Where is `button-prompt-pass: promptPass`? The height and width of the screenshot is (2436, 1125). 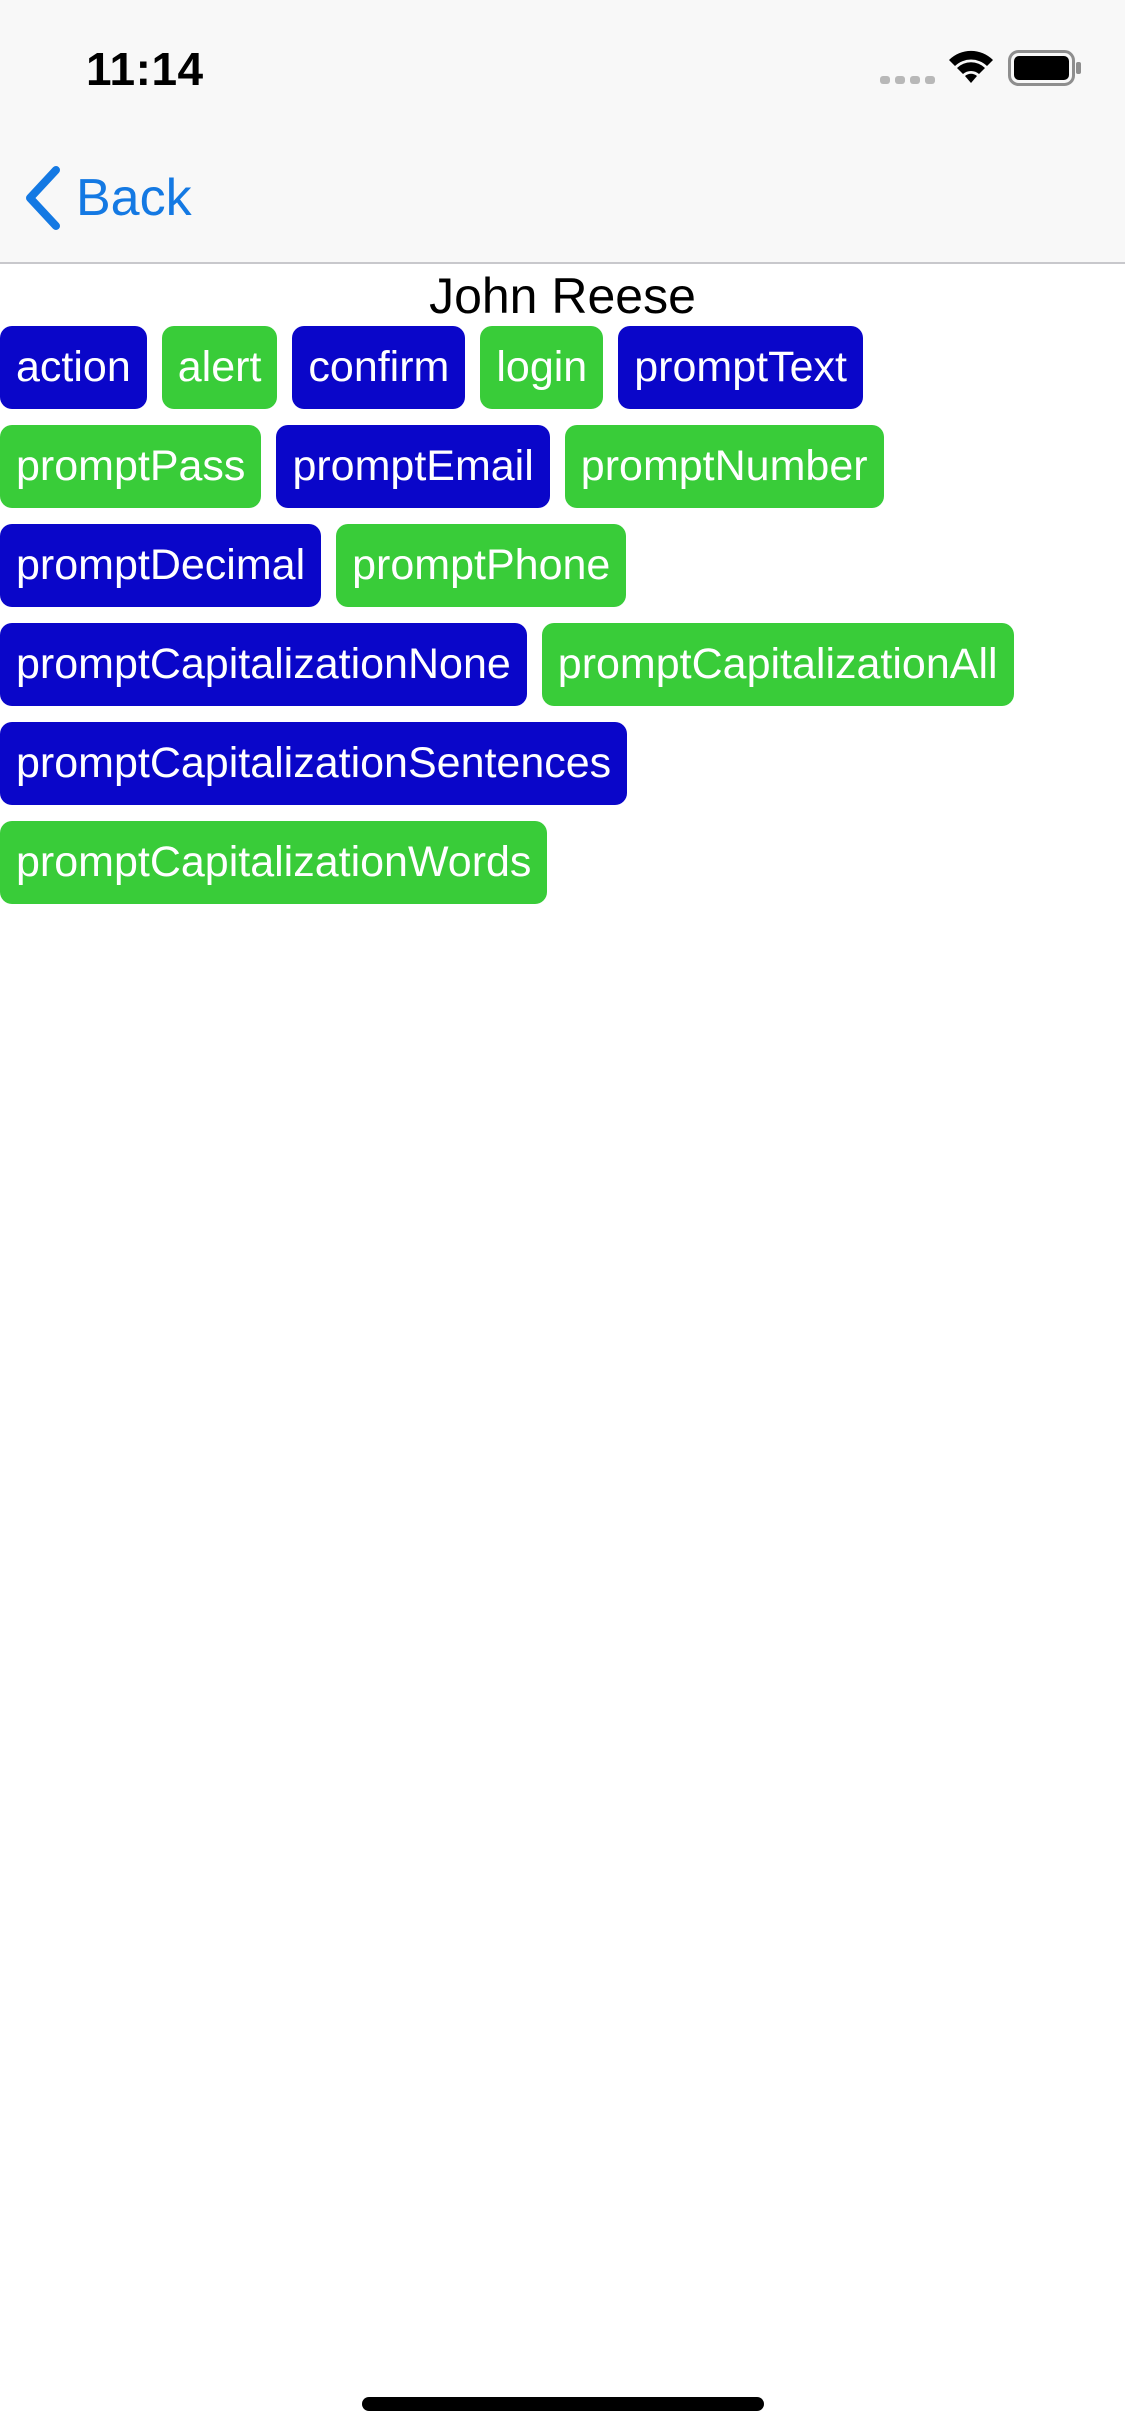
button-prompt-pass: promptPass is located at coordinates (131, 466).